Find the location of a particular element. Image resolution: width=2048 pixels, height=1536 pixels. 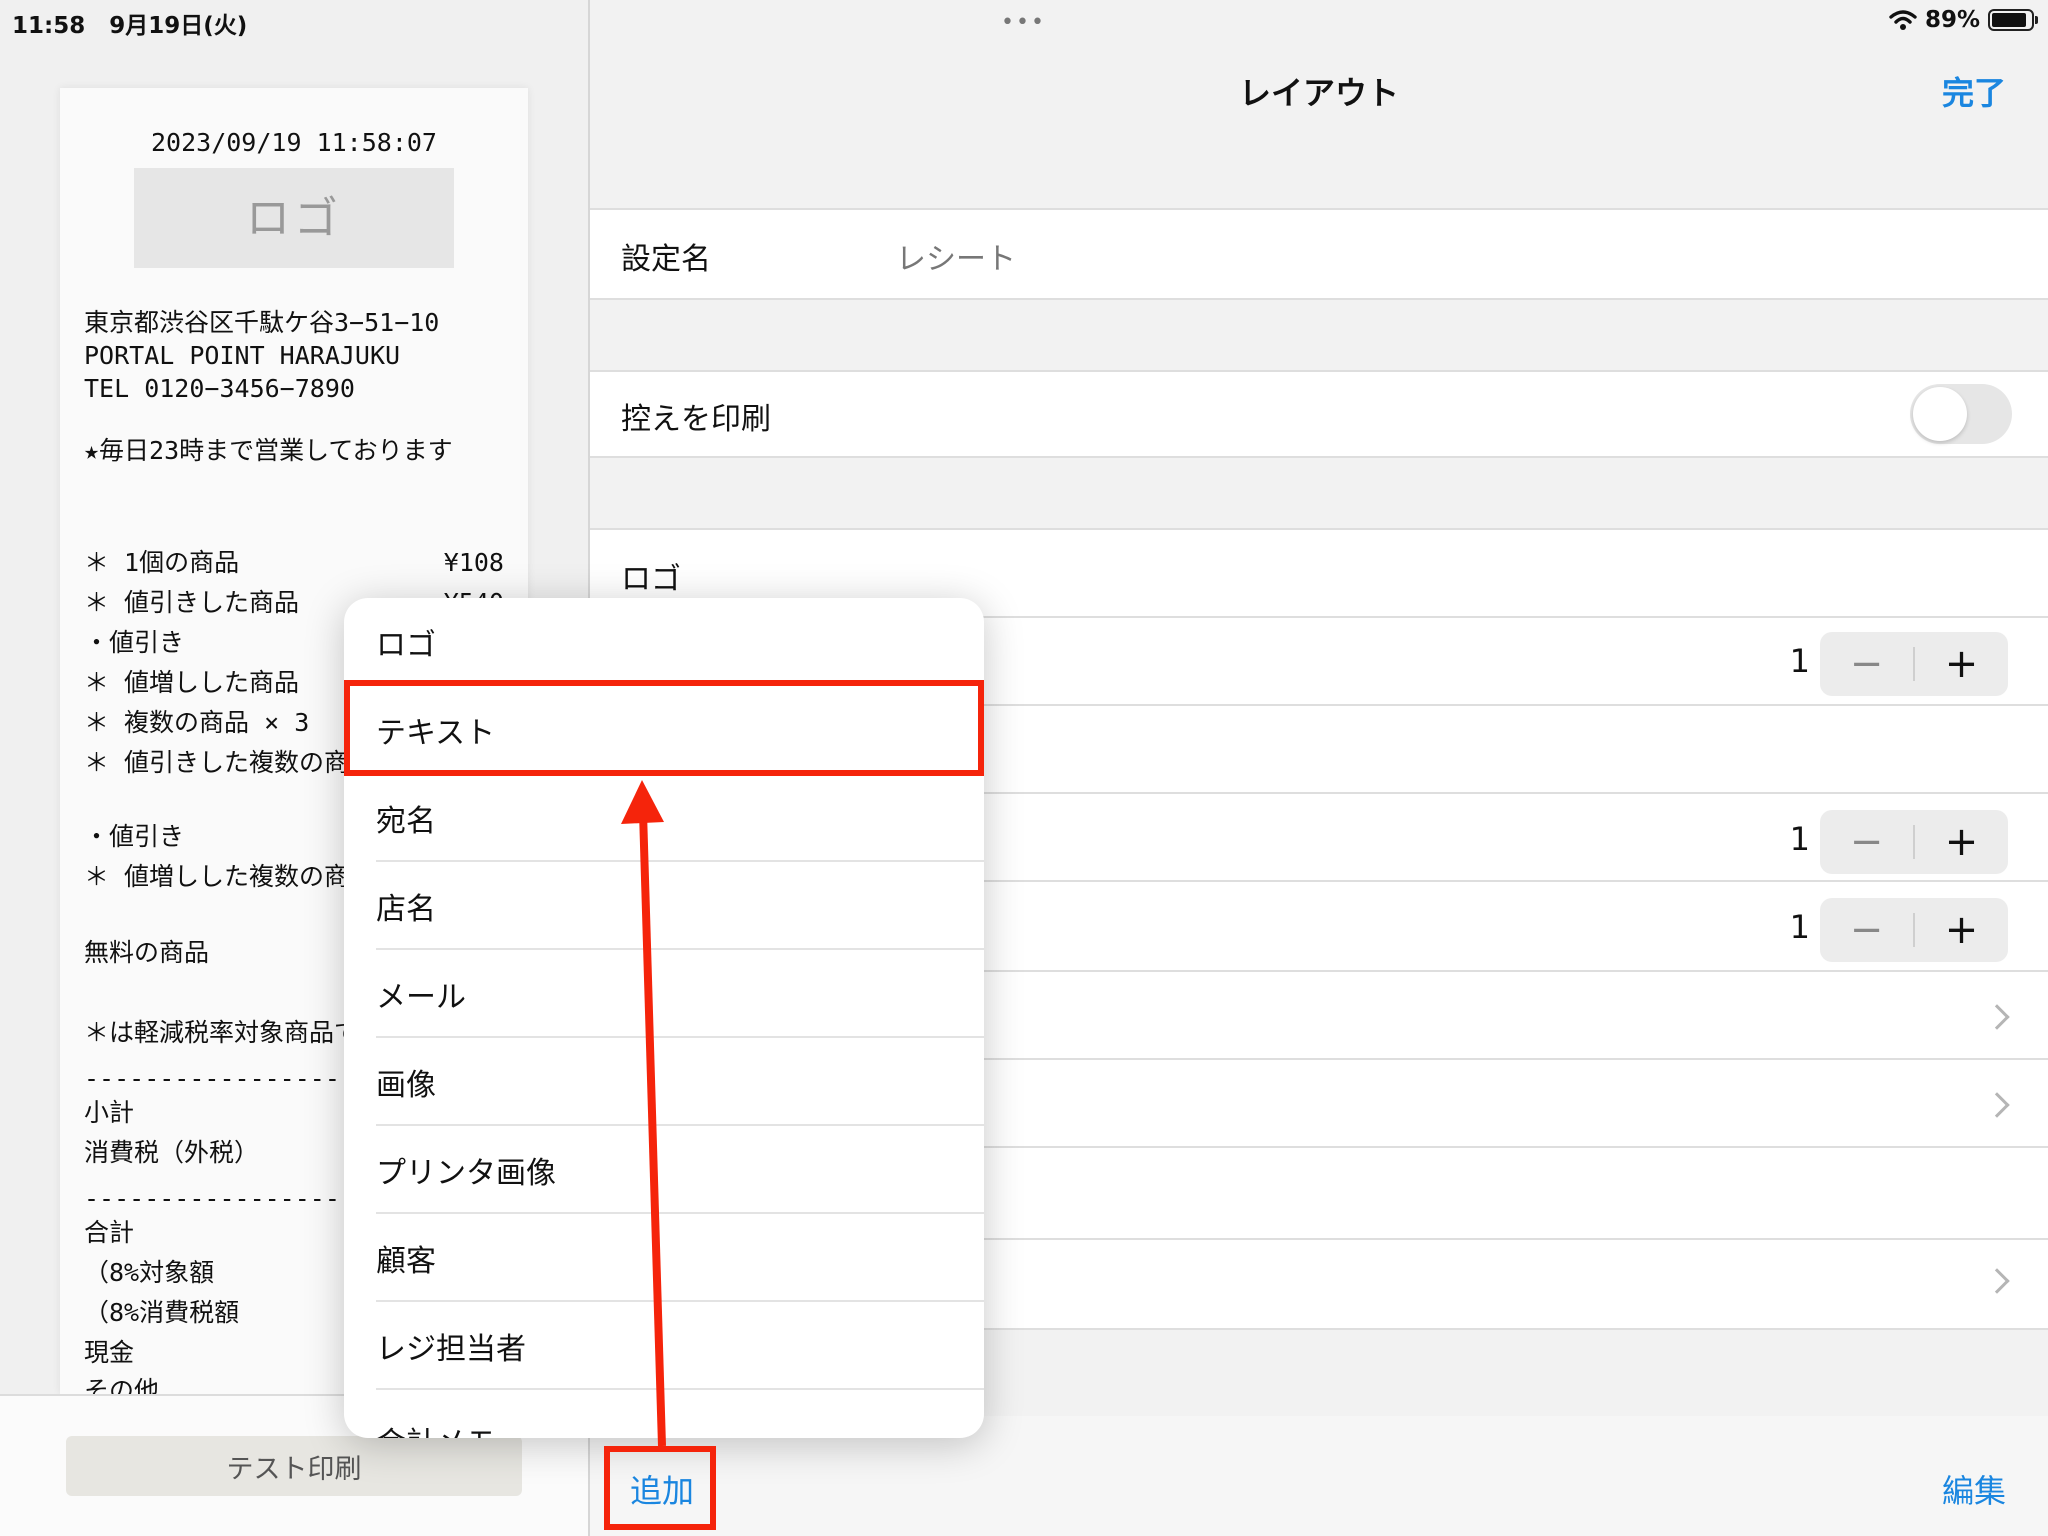

status-right: 89% is located at coordinates (1963, 20).